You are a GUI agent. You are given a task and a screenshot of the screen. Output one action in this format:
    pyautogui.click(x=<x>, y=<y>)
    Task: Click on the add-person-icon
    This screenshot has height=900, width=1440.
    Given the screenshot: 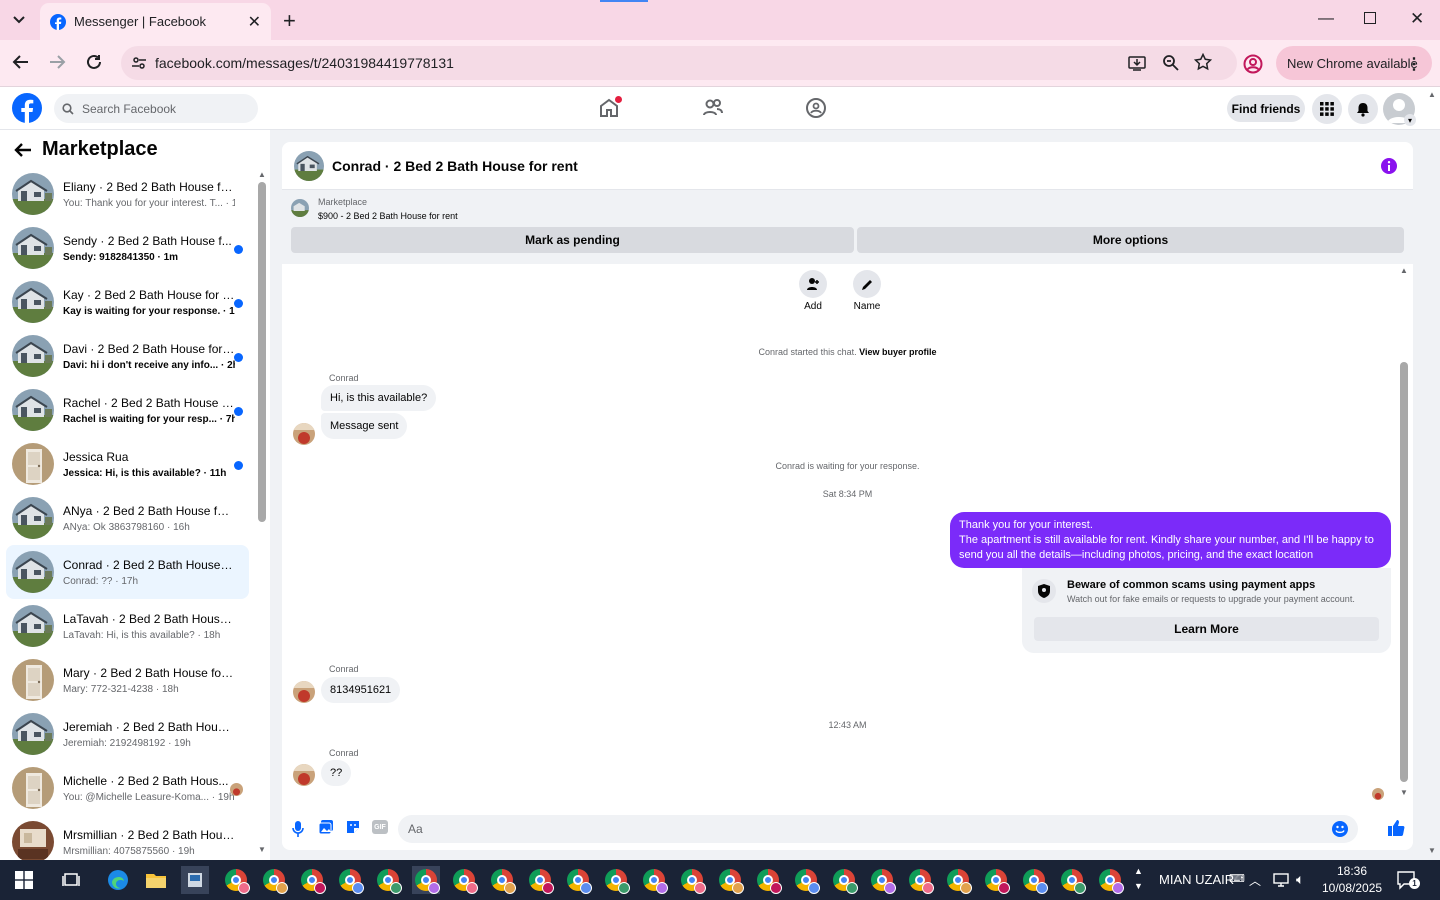 What is the action you would take?
    pyautogui.click(x=813, y=284)
    